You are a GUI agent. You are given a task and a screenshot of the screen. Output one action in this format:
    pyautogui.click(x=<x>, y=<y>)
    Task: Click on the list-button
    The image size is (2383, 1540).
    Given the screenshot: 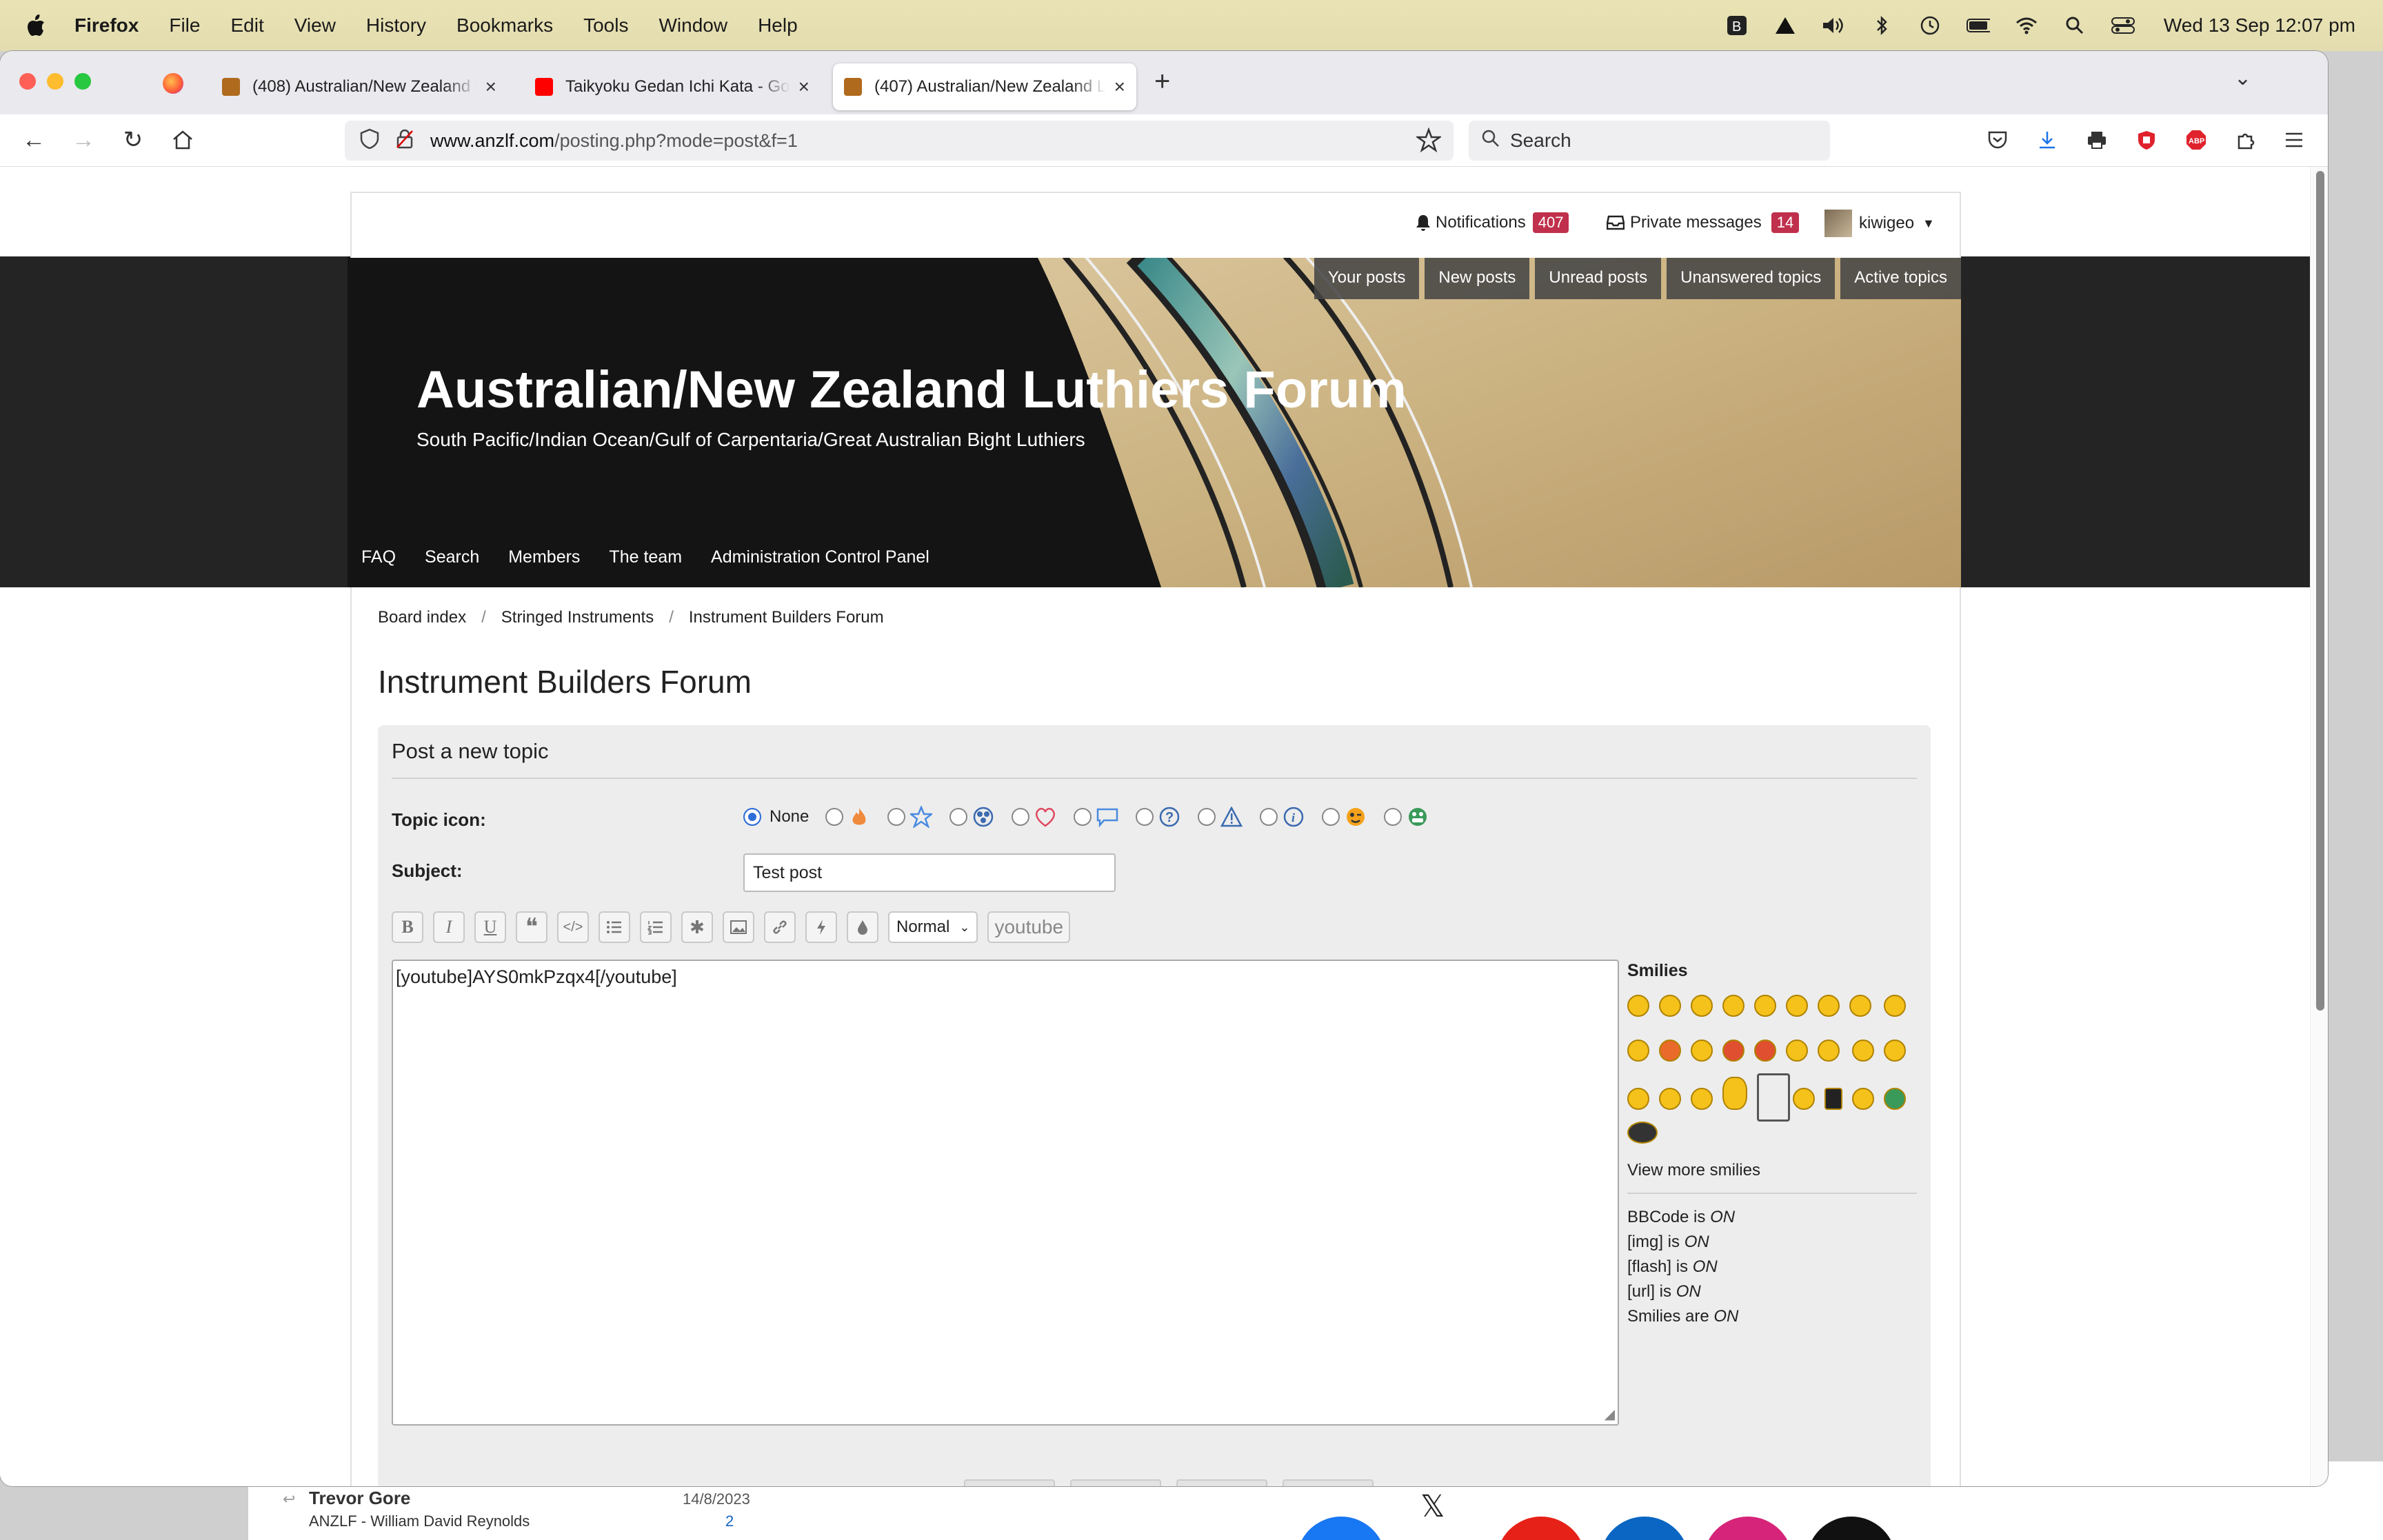 What is the action you would take?
    pyautogui.click(x=614, y=927)
    